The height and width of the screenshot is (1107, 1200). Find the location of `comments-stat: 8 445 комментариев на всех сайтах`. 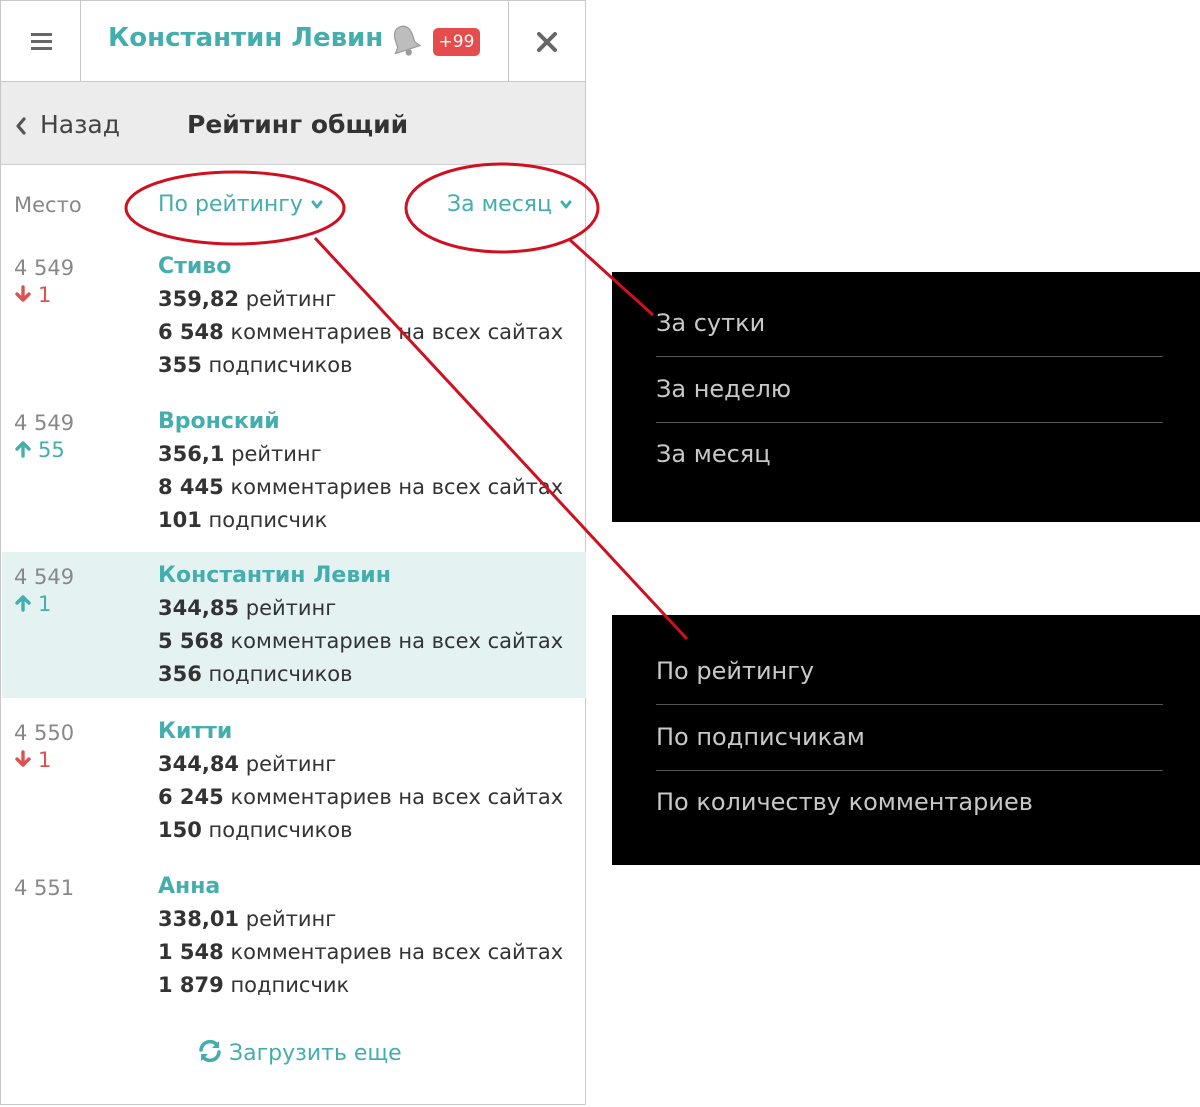

comments-stat: 8 445 комментариев на всех сайтах is located at coordinates (360, 487).